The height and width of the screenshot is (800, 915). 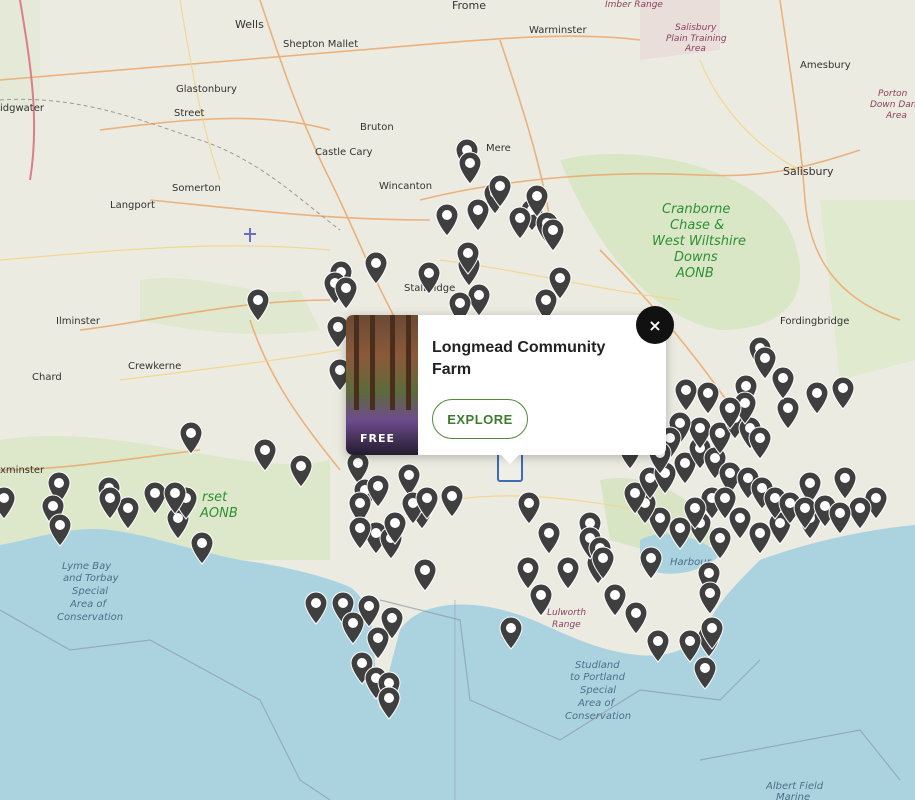 I want to click on place-somerton: Somerton, so click(x=196, y=188).